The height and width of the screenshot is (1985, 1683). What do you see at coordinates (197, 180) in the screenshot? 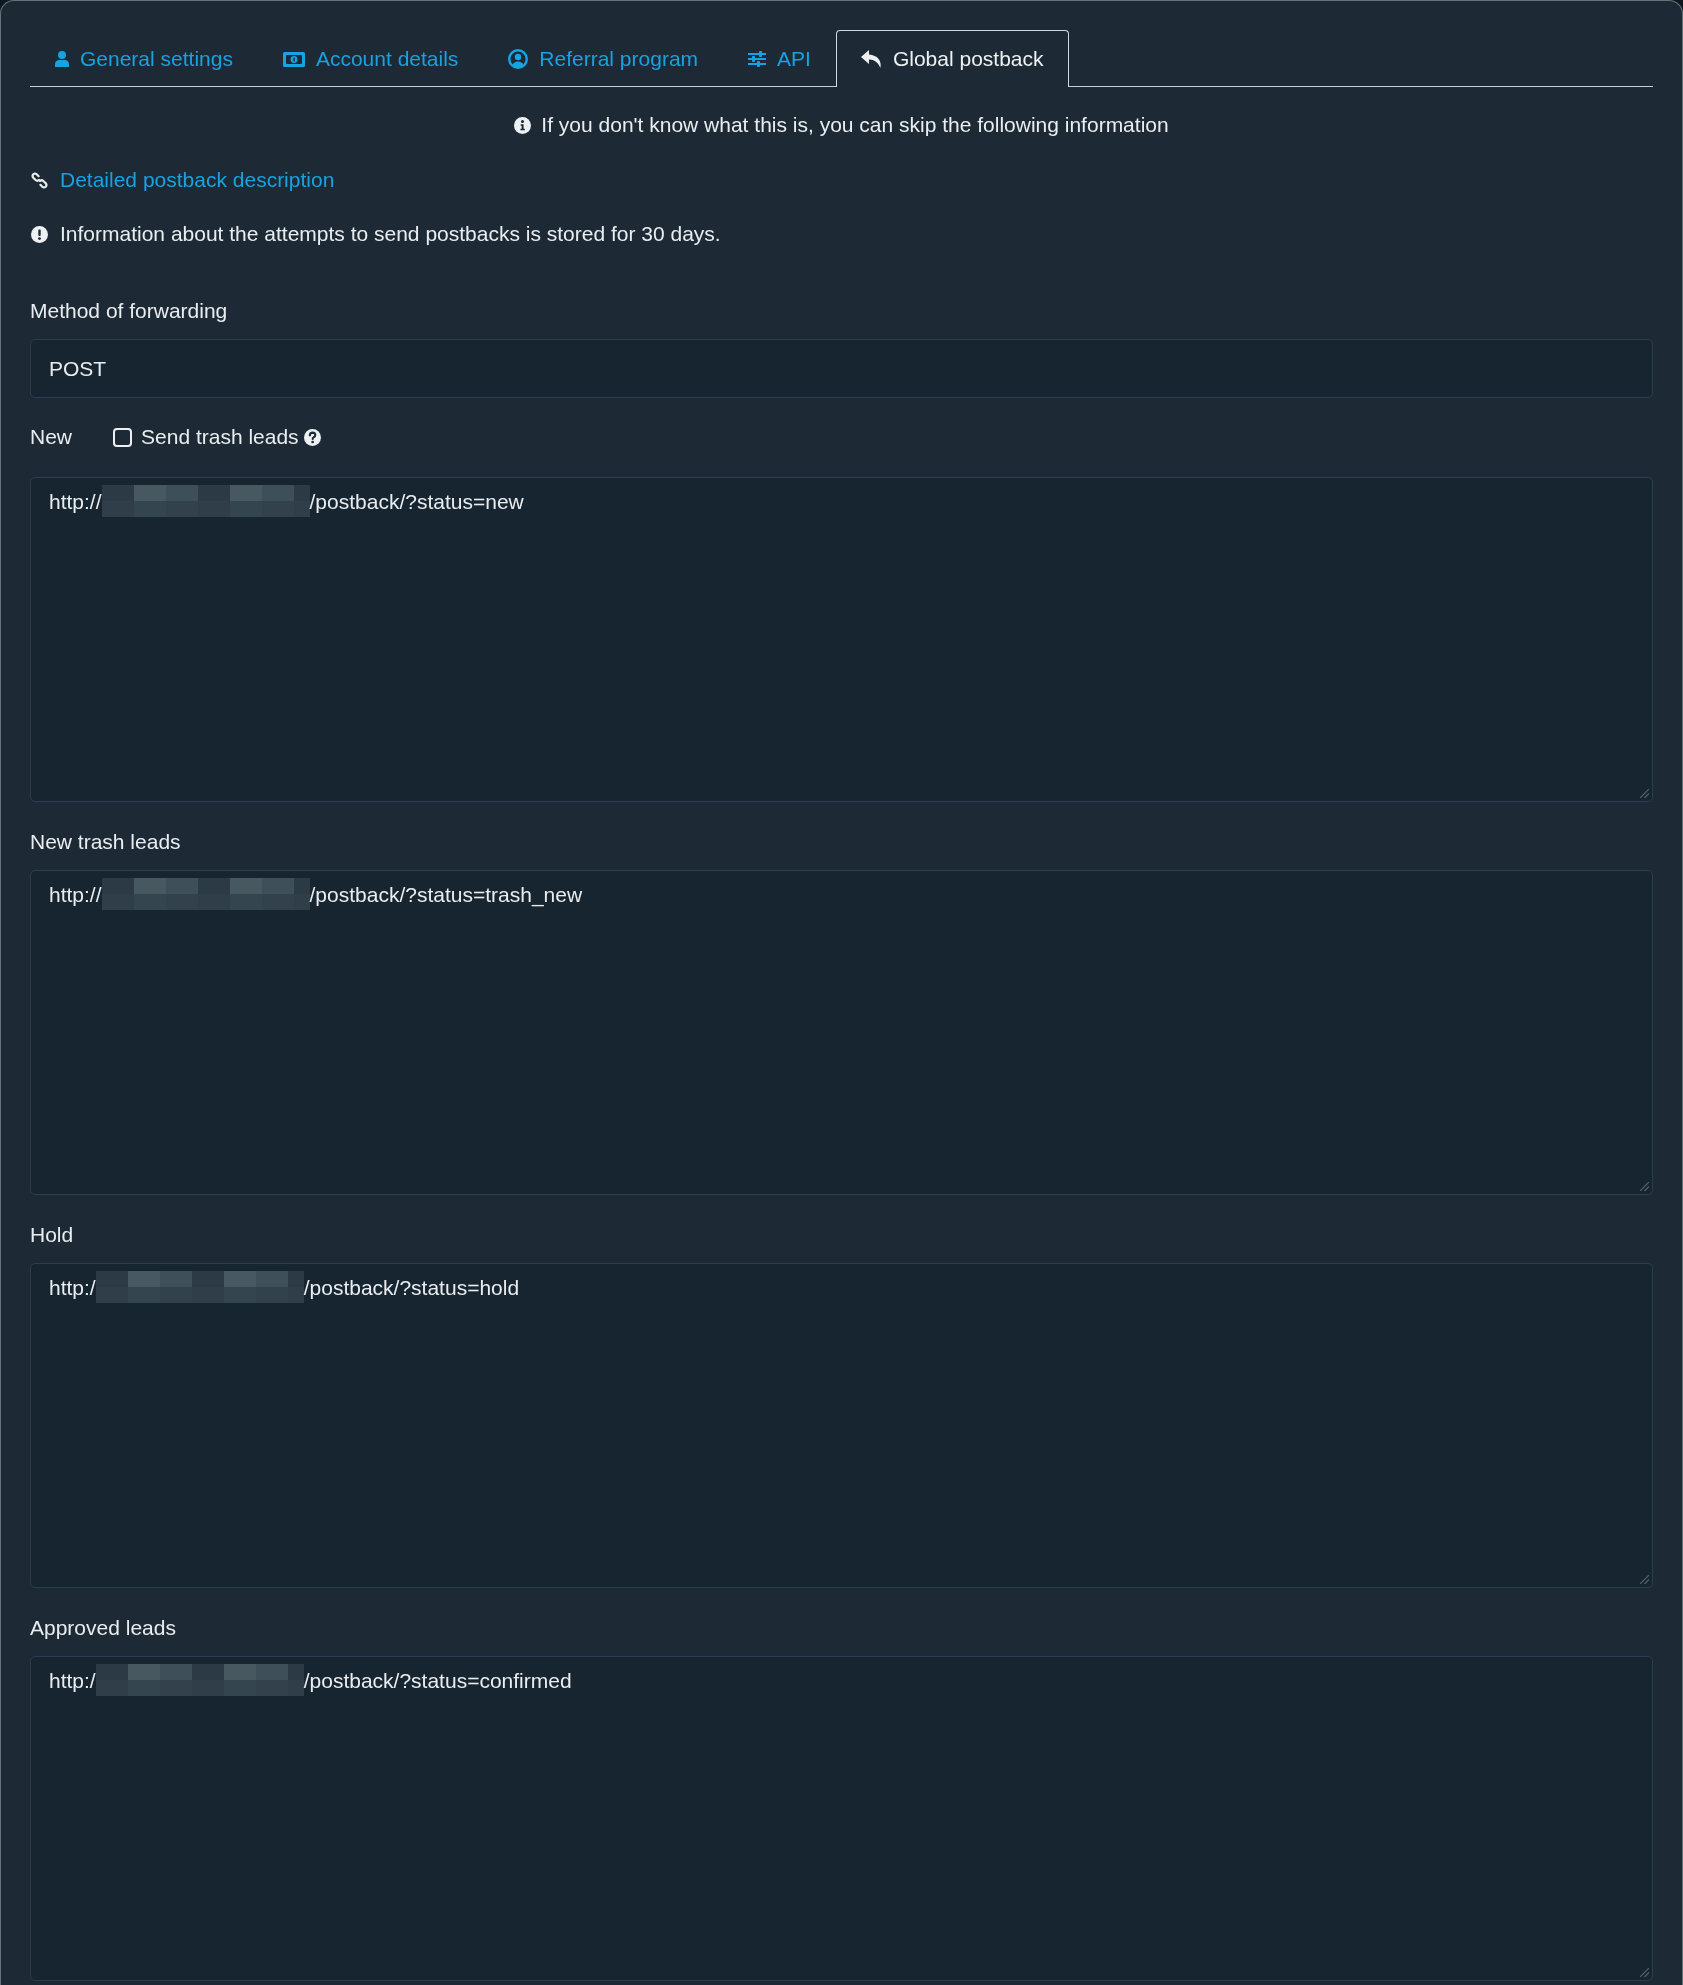
I see `postback-description-link: Detailed postback description` at bounding box center [197, 180].